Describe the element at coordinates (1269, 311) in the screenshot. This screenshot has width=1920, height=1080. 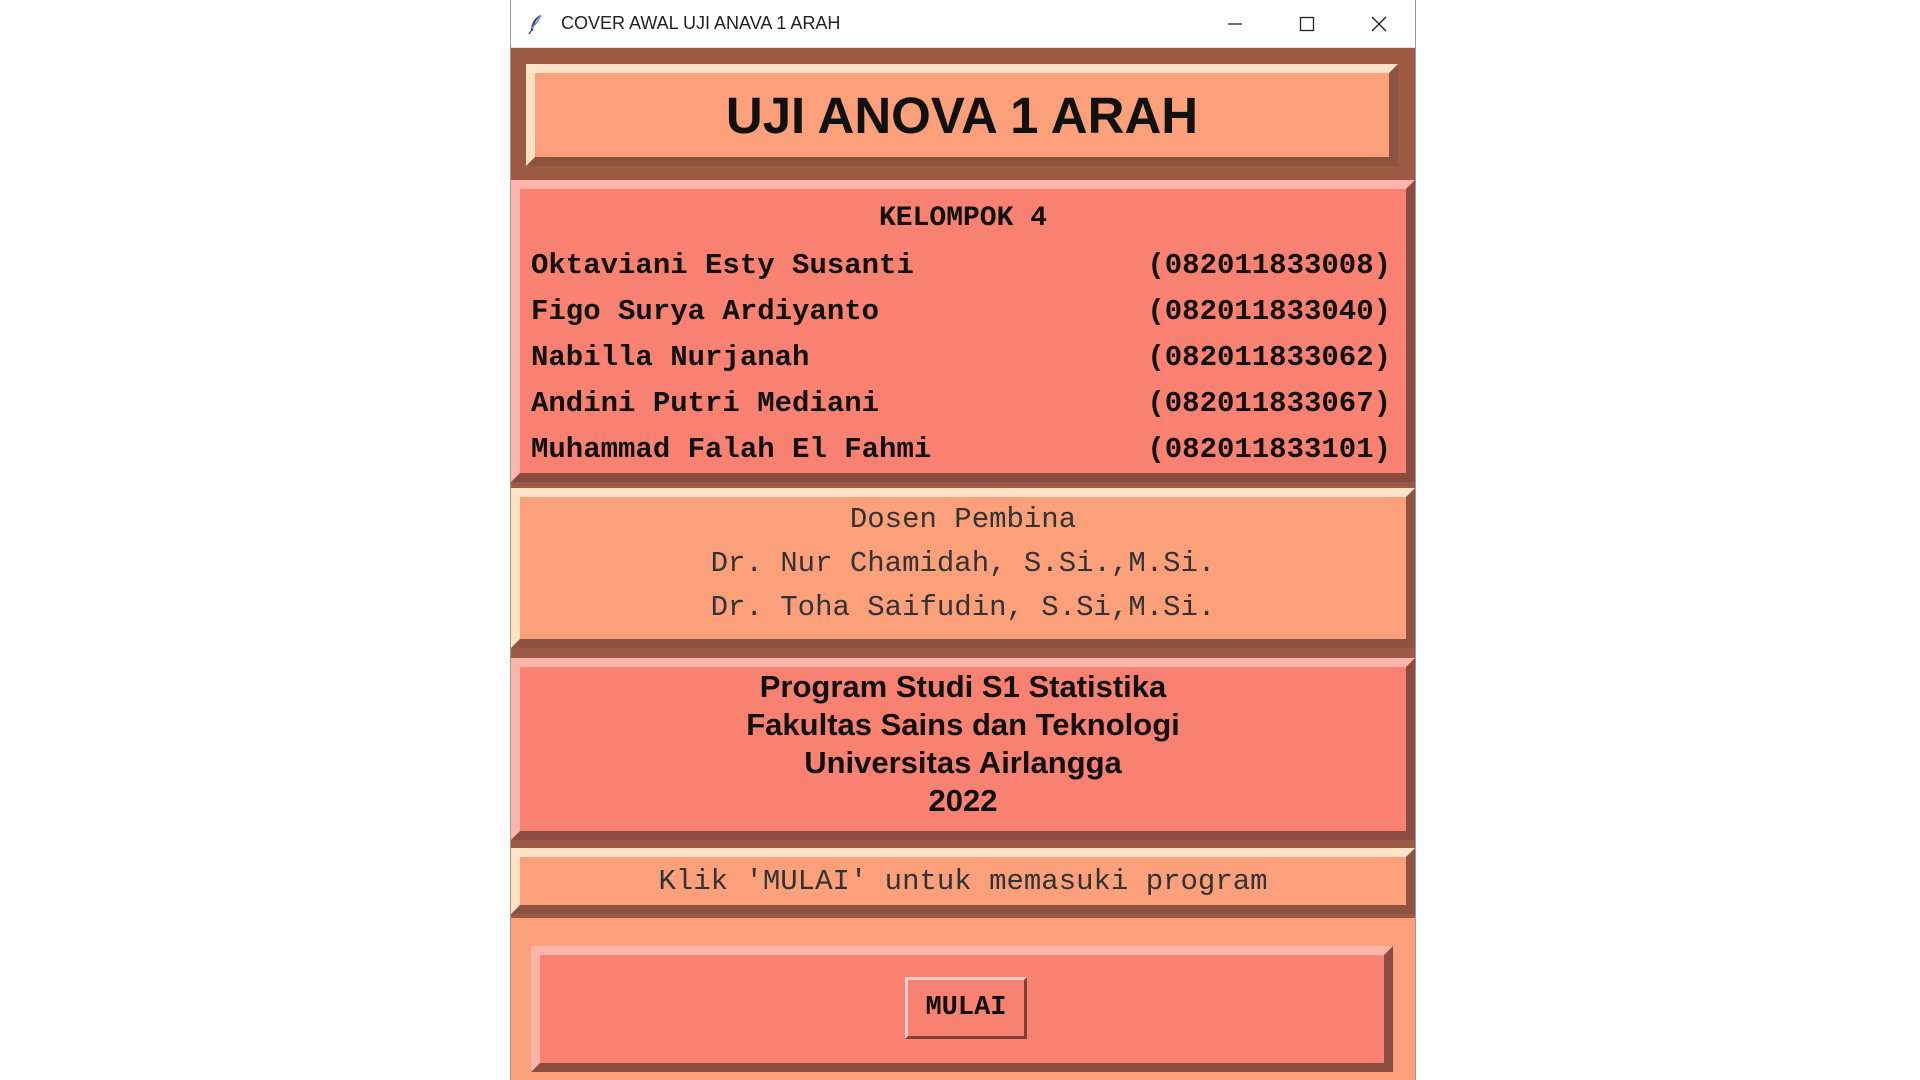
I see `member-nim: (082011833040)` at that location.